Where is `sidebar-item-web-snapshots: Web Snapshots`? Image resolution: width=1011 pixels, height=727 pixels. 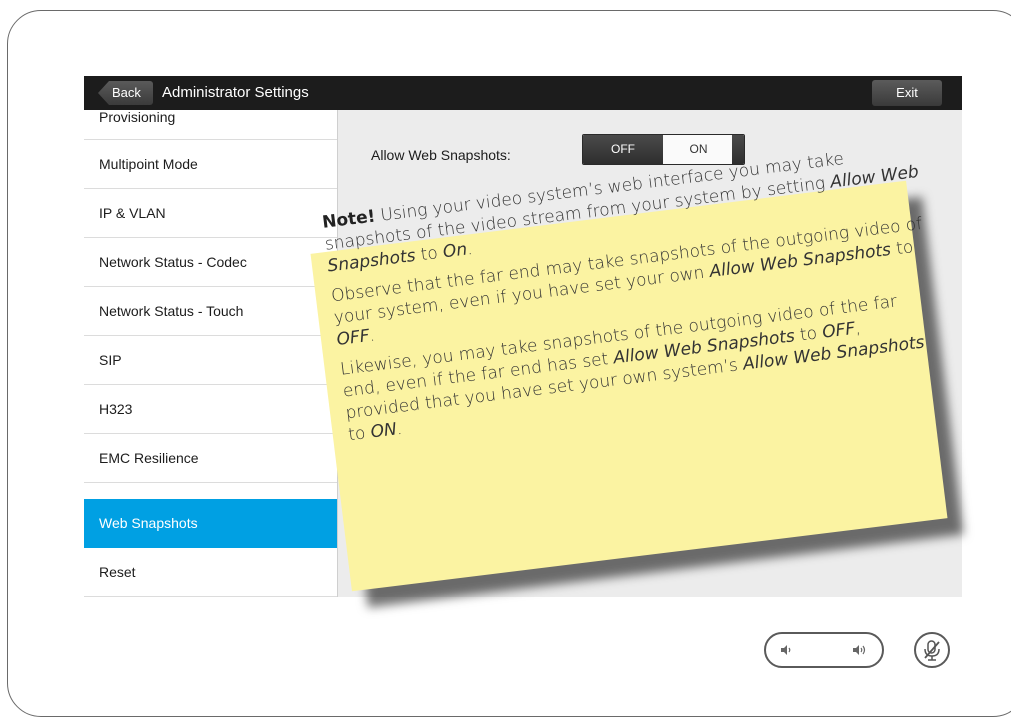
sidebar-item-web-snapshots: Web Snapshots is located at coordinates (210, 523).